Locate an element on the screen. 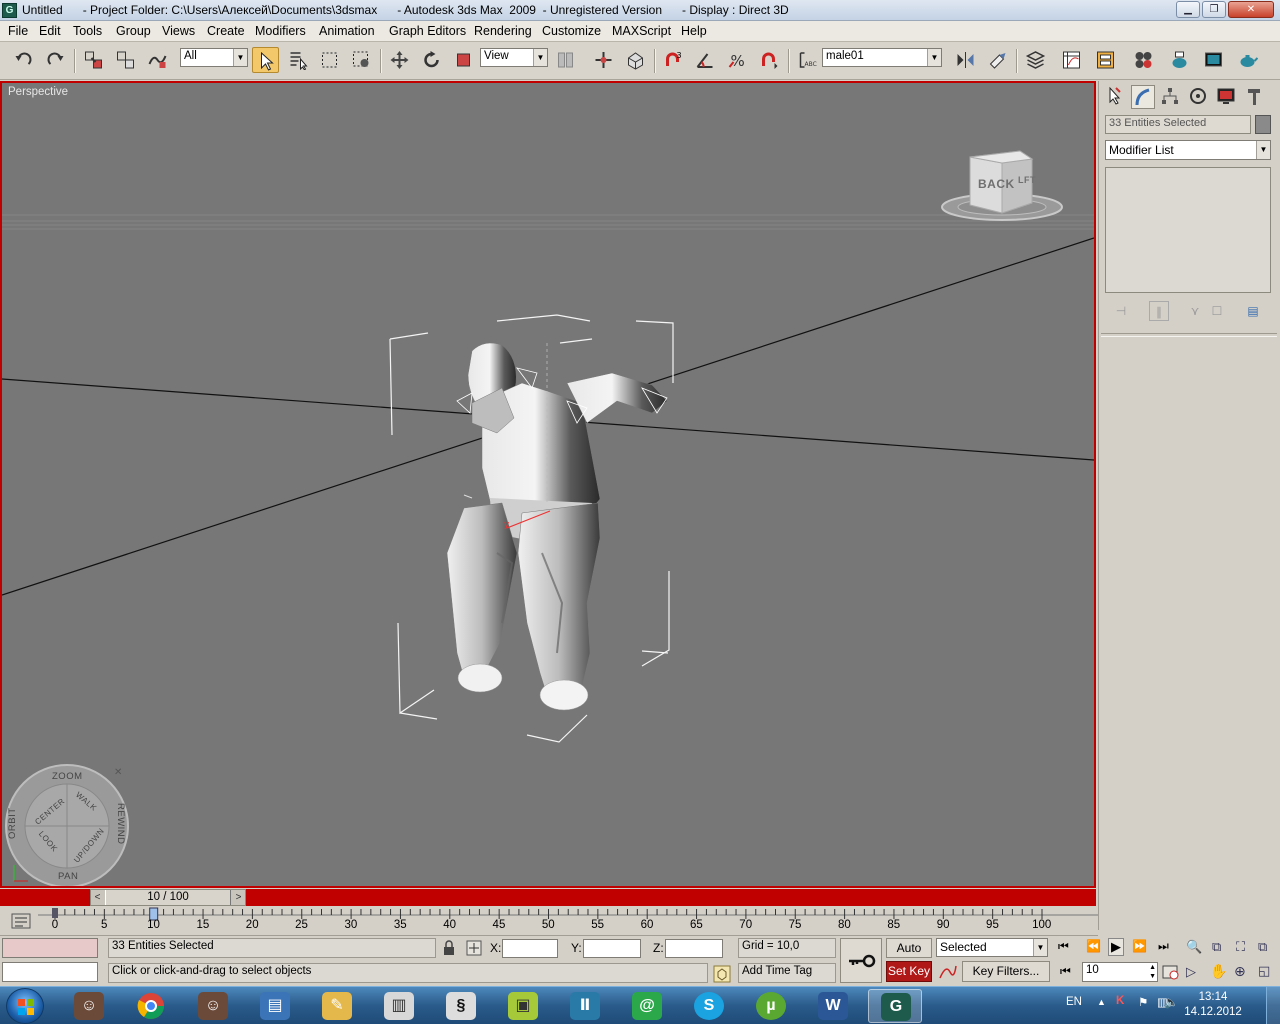 This screenshot has width=1280, height=1024. pan-view-icon: ✋ is located at coordinates (1218, 971).